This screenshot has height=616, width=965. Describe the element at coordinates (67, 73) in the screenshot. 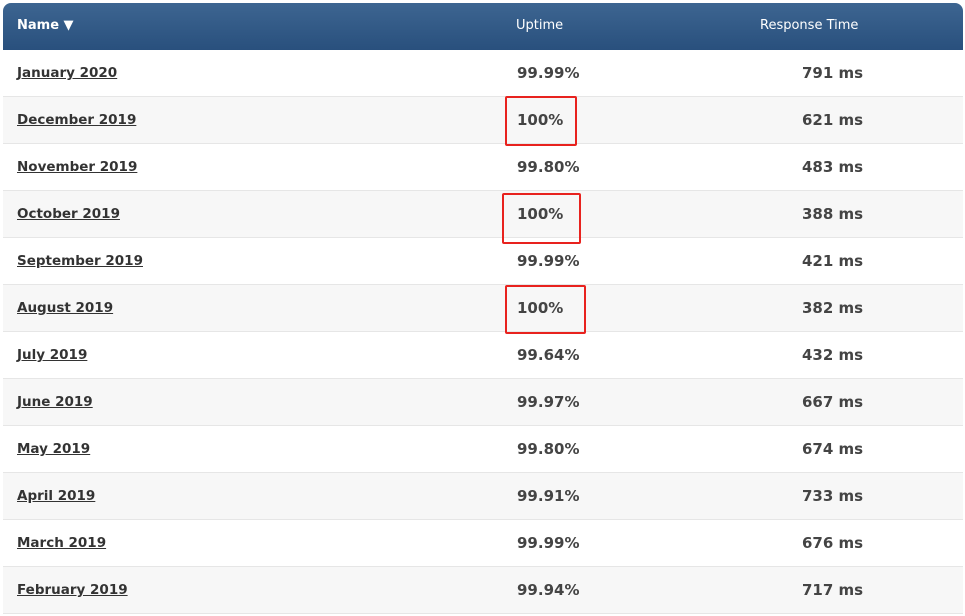

I see `month-link: January 2020` at that location.